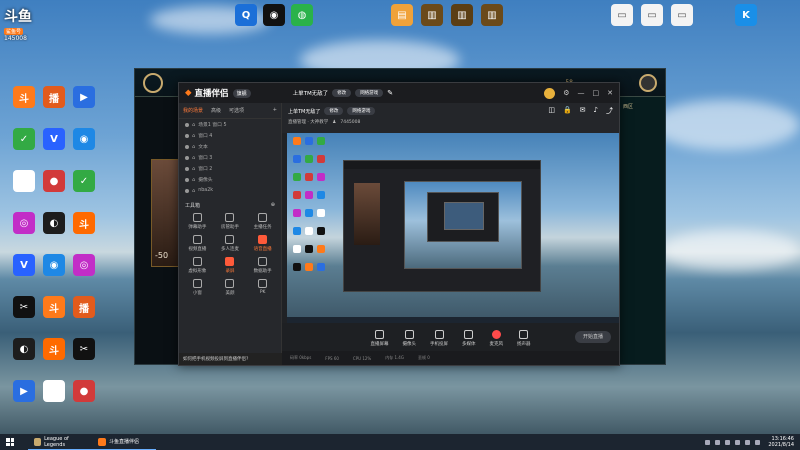 This screenshot has height=450, width=800. I want to click on desktop-icon-wechat: ◍, so click(302, 15).